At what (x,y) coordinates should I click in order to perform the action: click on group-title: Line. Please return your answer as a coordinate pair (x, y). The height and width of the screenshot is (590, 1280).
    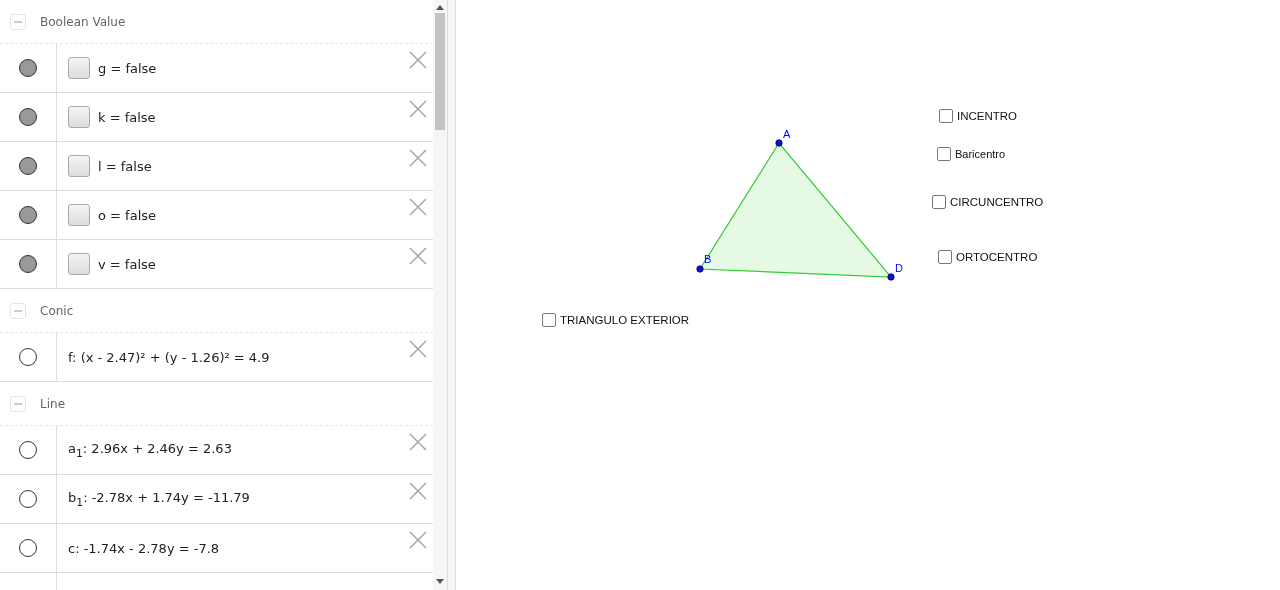
    Looking at the image, I should click on (52, 403).